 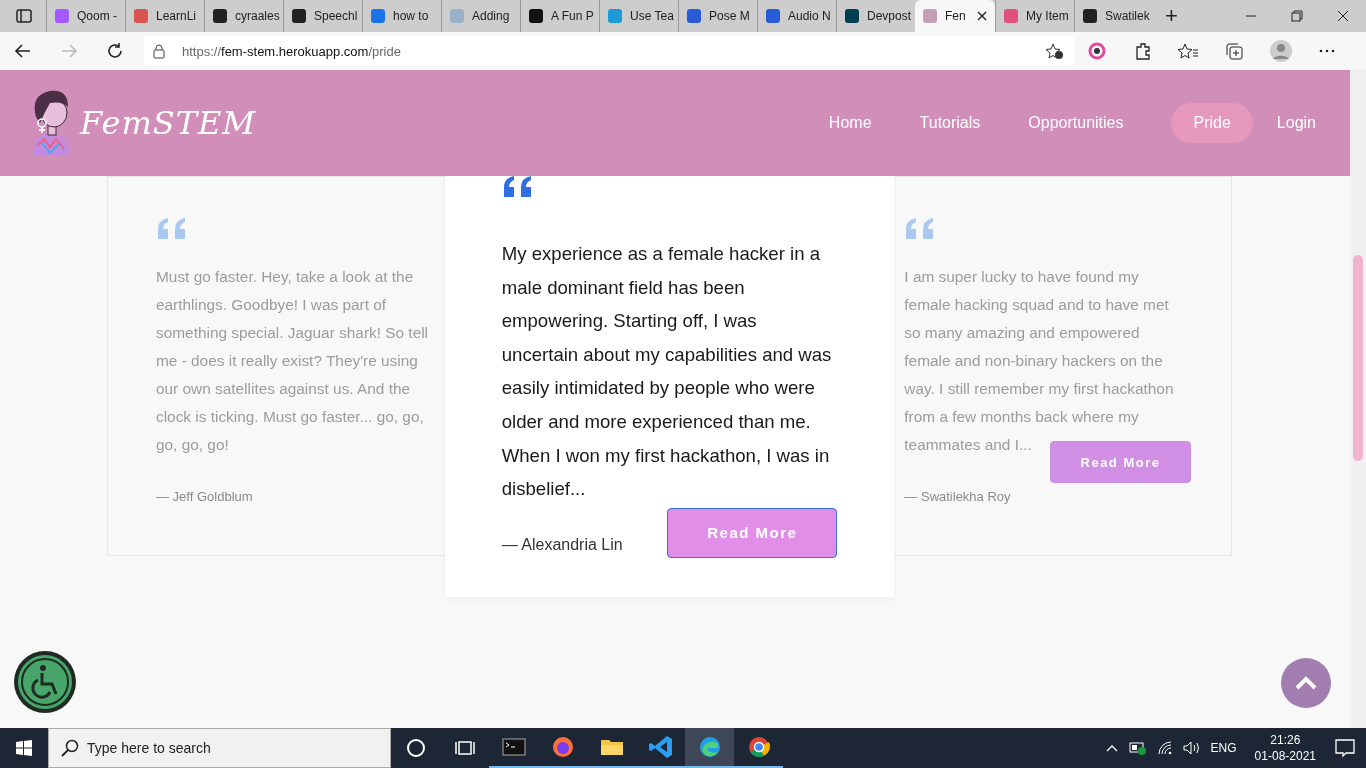 What do you see at coordinates (45, 682) in the screenshot?
I see `accessibility-icon` at bounding box center [45, 682].